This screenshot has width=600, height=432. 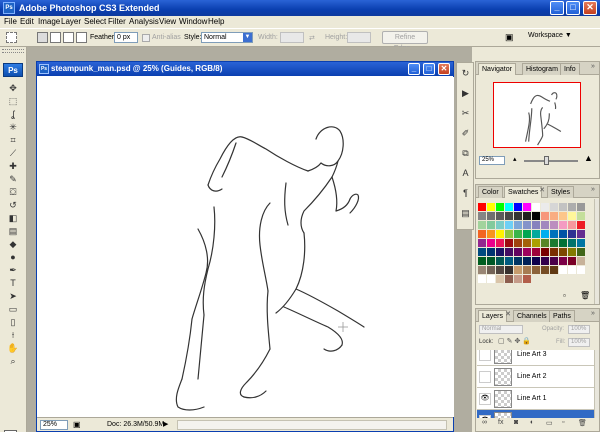 I want to click on navigator-zoom-knob, so click(x=546, y=160).